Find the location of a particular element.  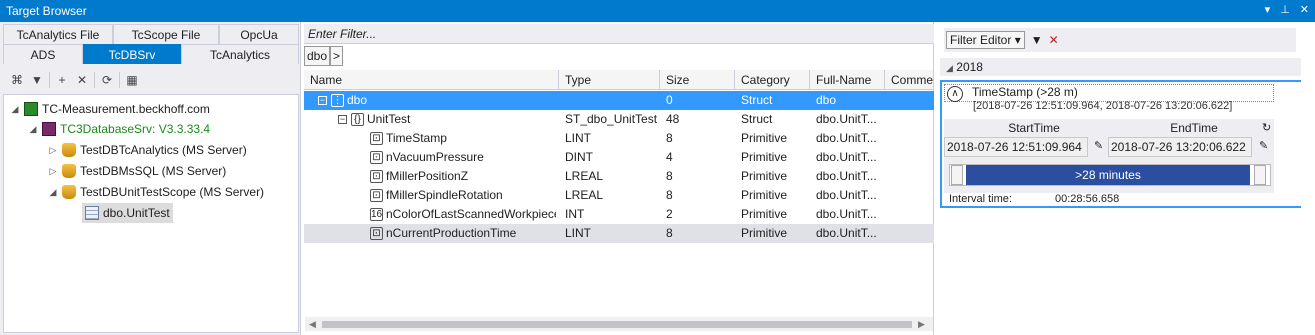

add-database-icon: + is located at coordinates (62, 80).